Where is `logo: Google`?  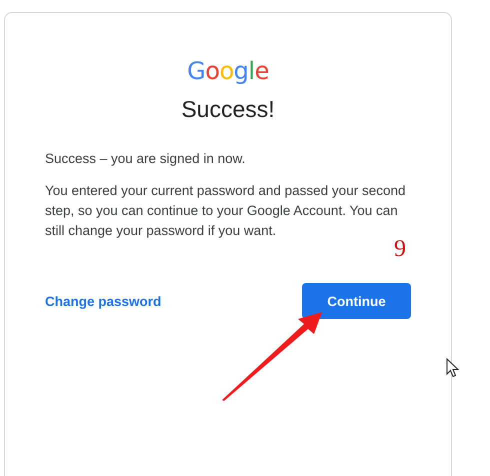 logo: Google is located at coordinates (228, 71).